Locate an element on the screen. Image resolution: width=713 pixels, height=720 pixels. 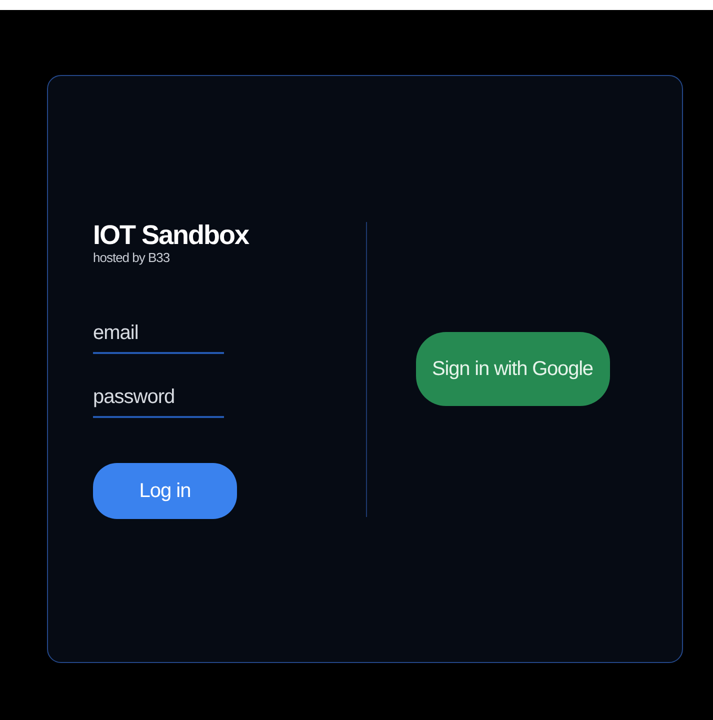
app-title: IOT Sandbox is located at coordinates (171, 235).